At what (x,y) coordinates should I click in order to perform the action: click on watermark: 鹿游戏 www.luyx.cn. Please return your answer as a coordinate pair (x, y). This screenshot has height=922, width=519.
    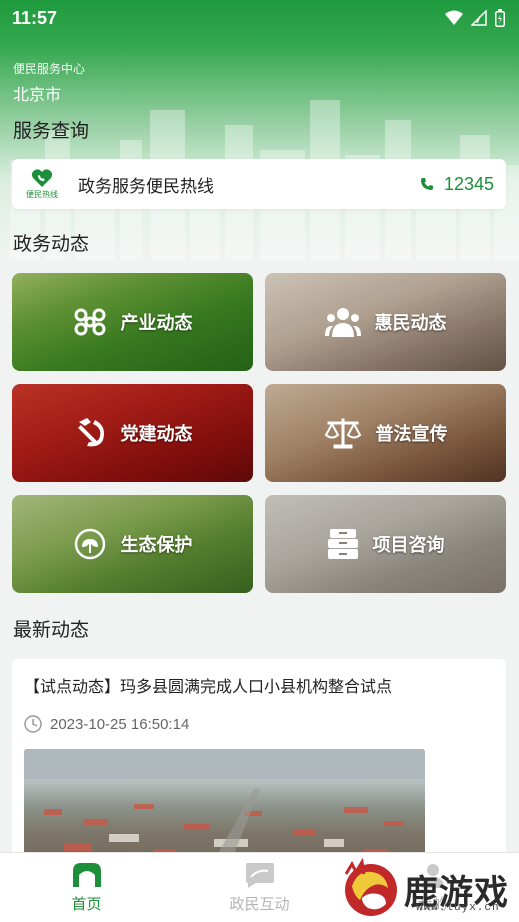
    Looking at the image, I should click on (428, 889).